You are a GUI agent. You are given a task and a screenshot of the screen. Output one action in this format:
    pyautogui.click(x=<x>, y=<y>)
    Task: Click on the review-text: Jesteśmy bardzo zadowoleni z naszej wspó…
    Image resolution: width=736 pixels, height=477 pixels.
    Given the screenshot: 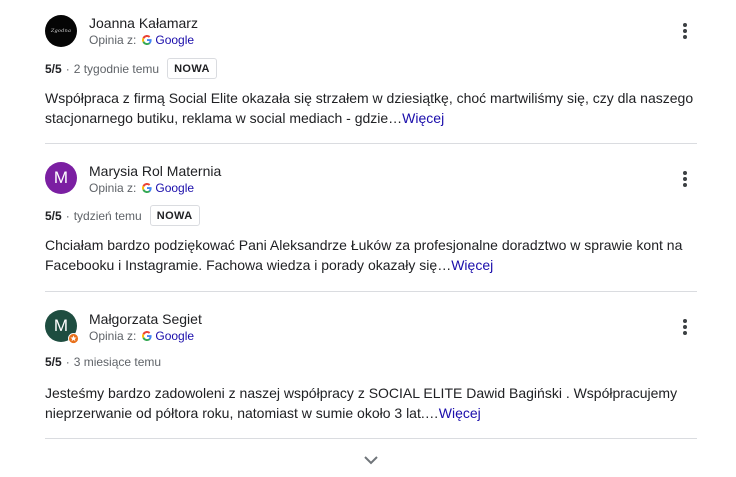 What is the action you would take?
    pyautogui.click(x=373, y=403)
    